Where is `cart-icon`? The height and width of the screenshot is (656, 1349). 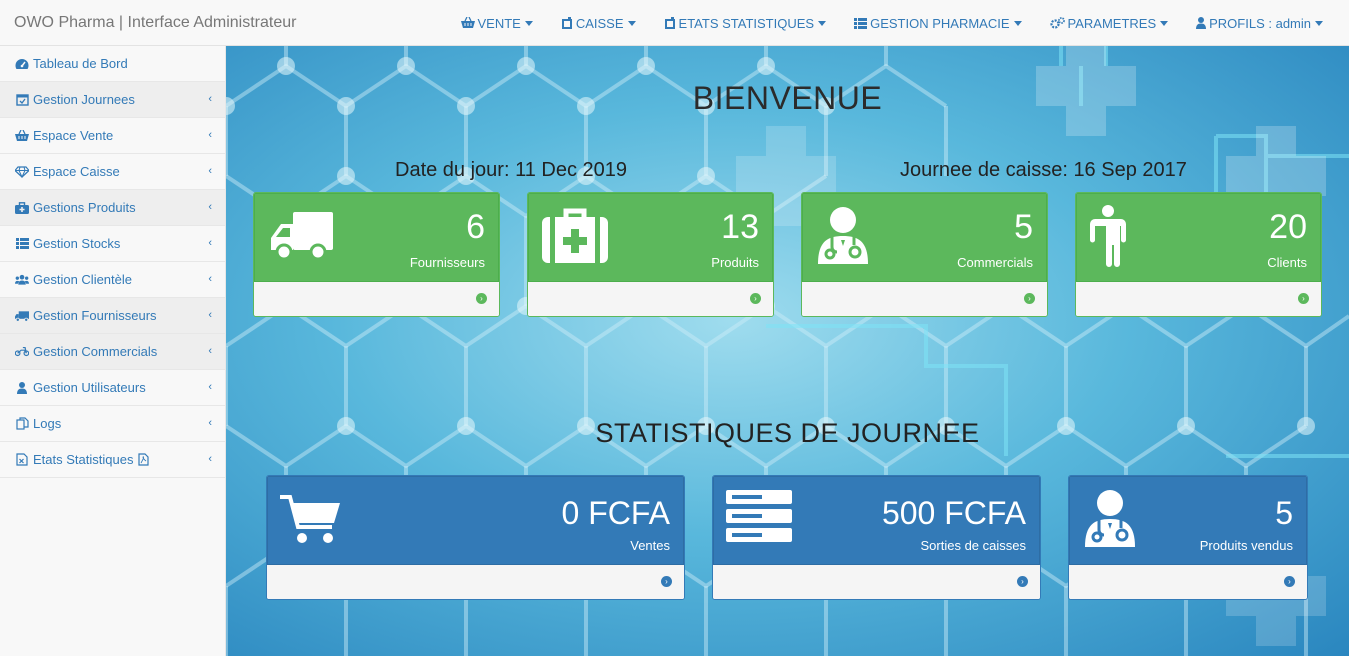 cart-icon is located at coordinates (311, 520).